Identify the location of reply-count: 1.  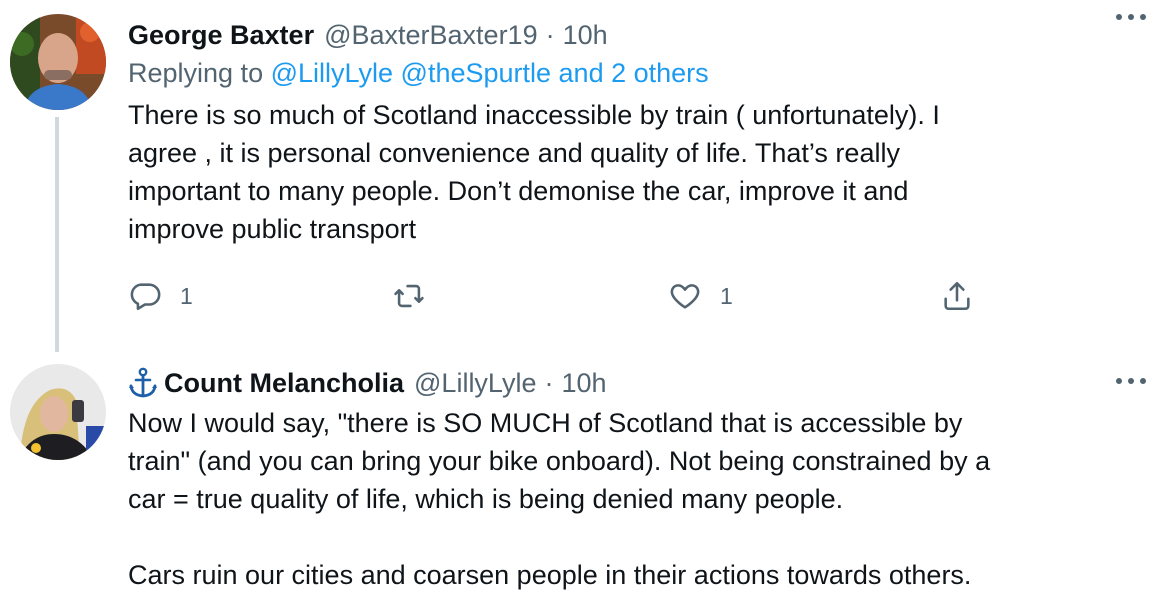
(186, 295).